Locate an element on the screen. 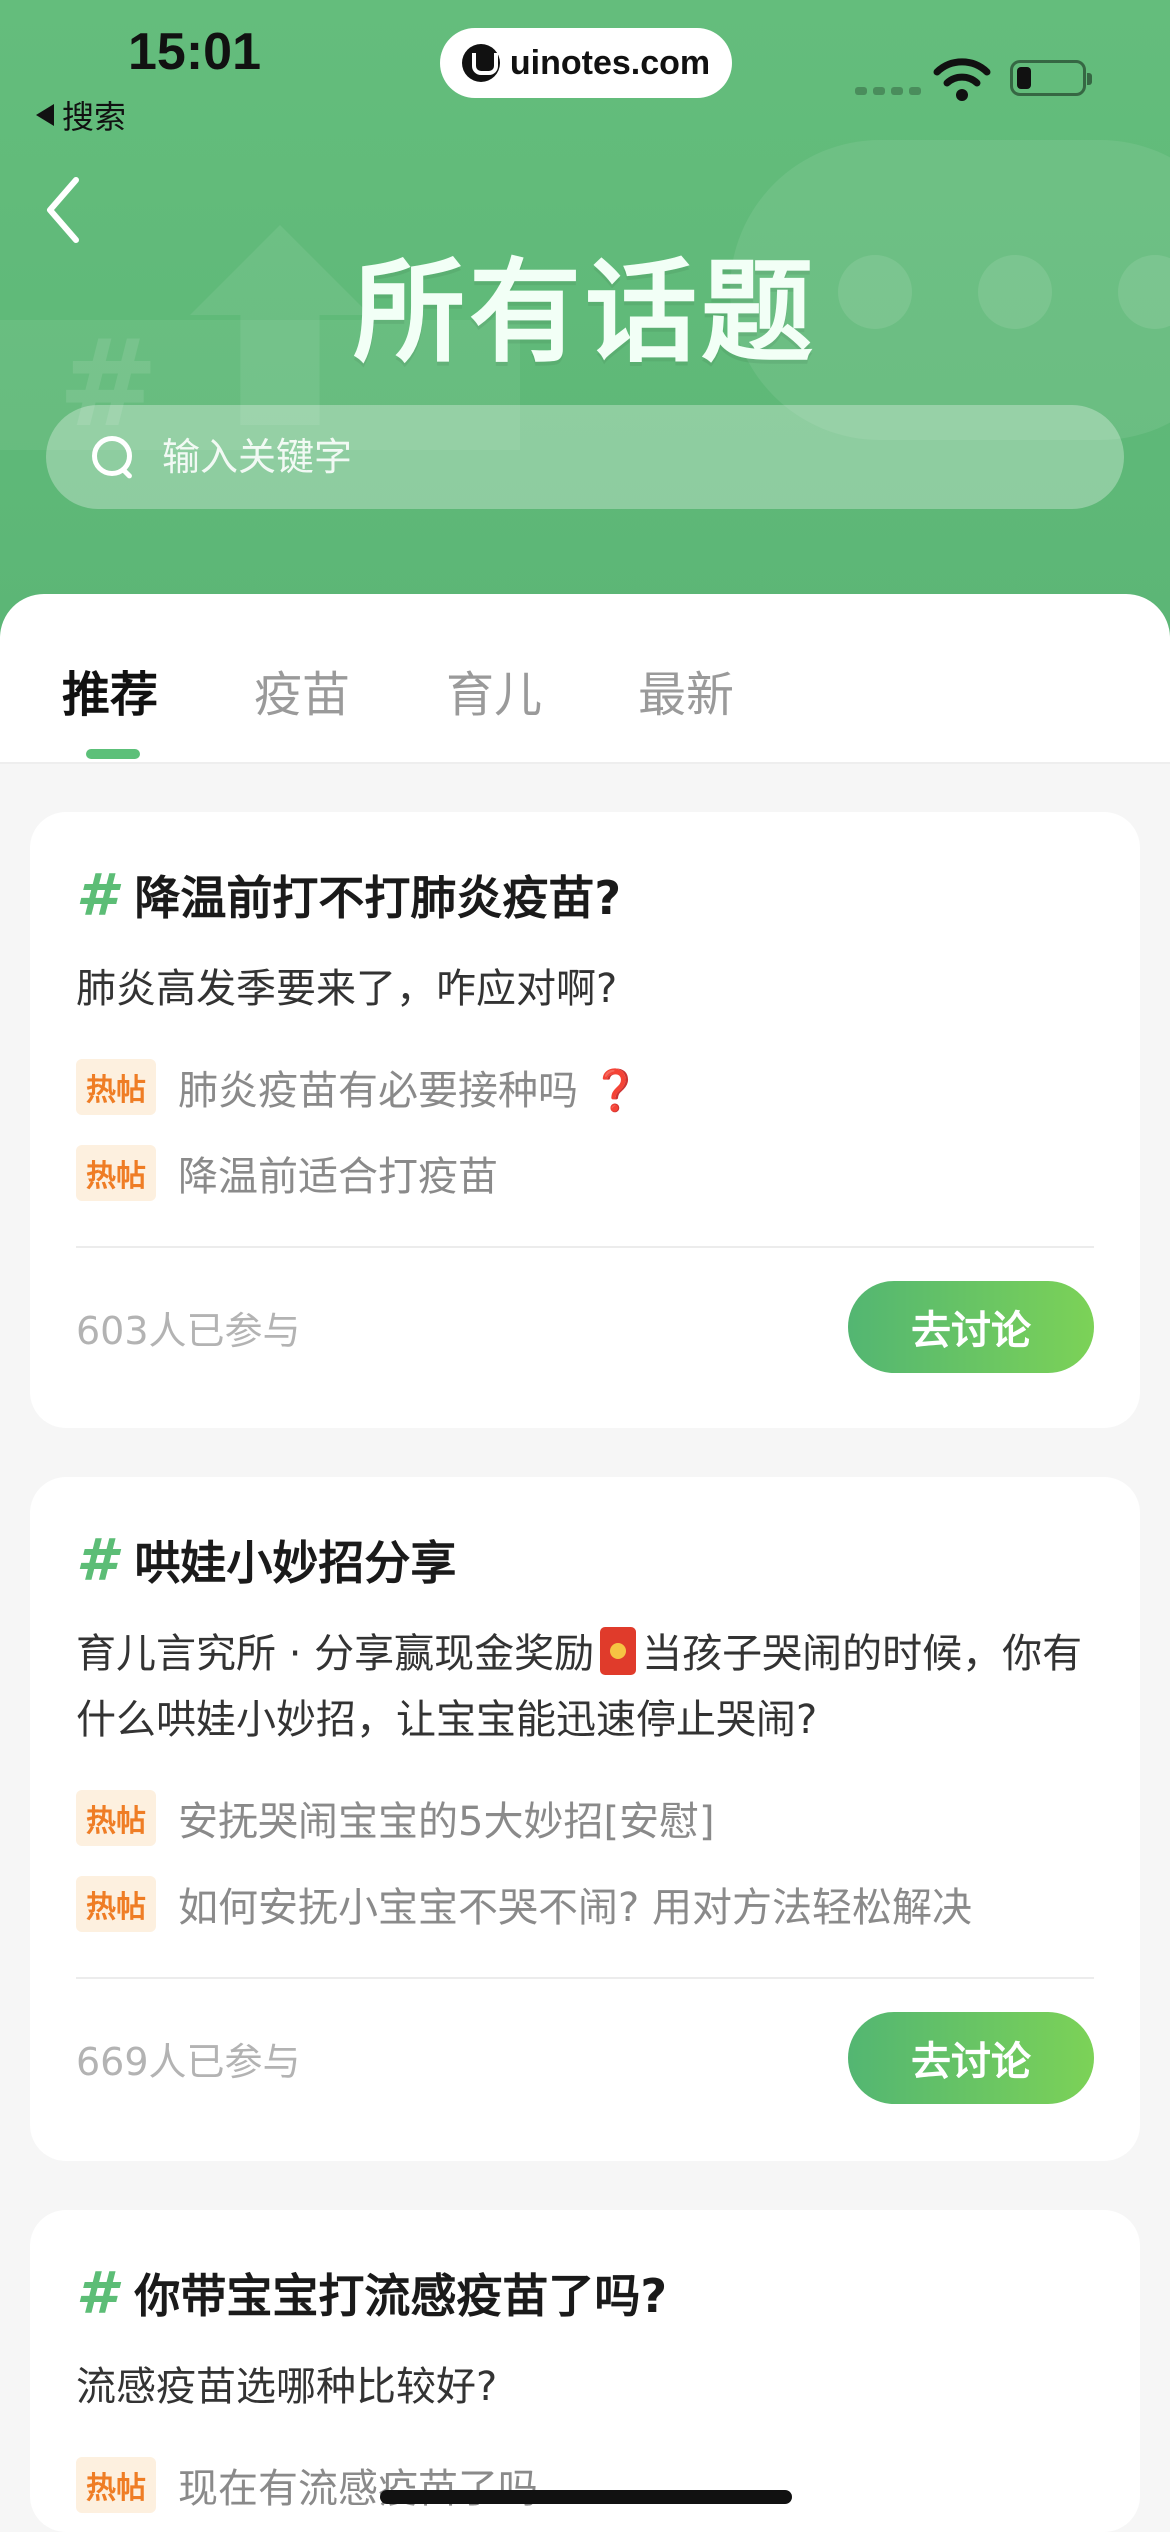  battery-icon is located at coordinates (1051, 78).